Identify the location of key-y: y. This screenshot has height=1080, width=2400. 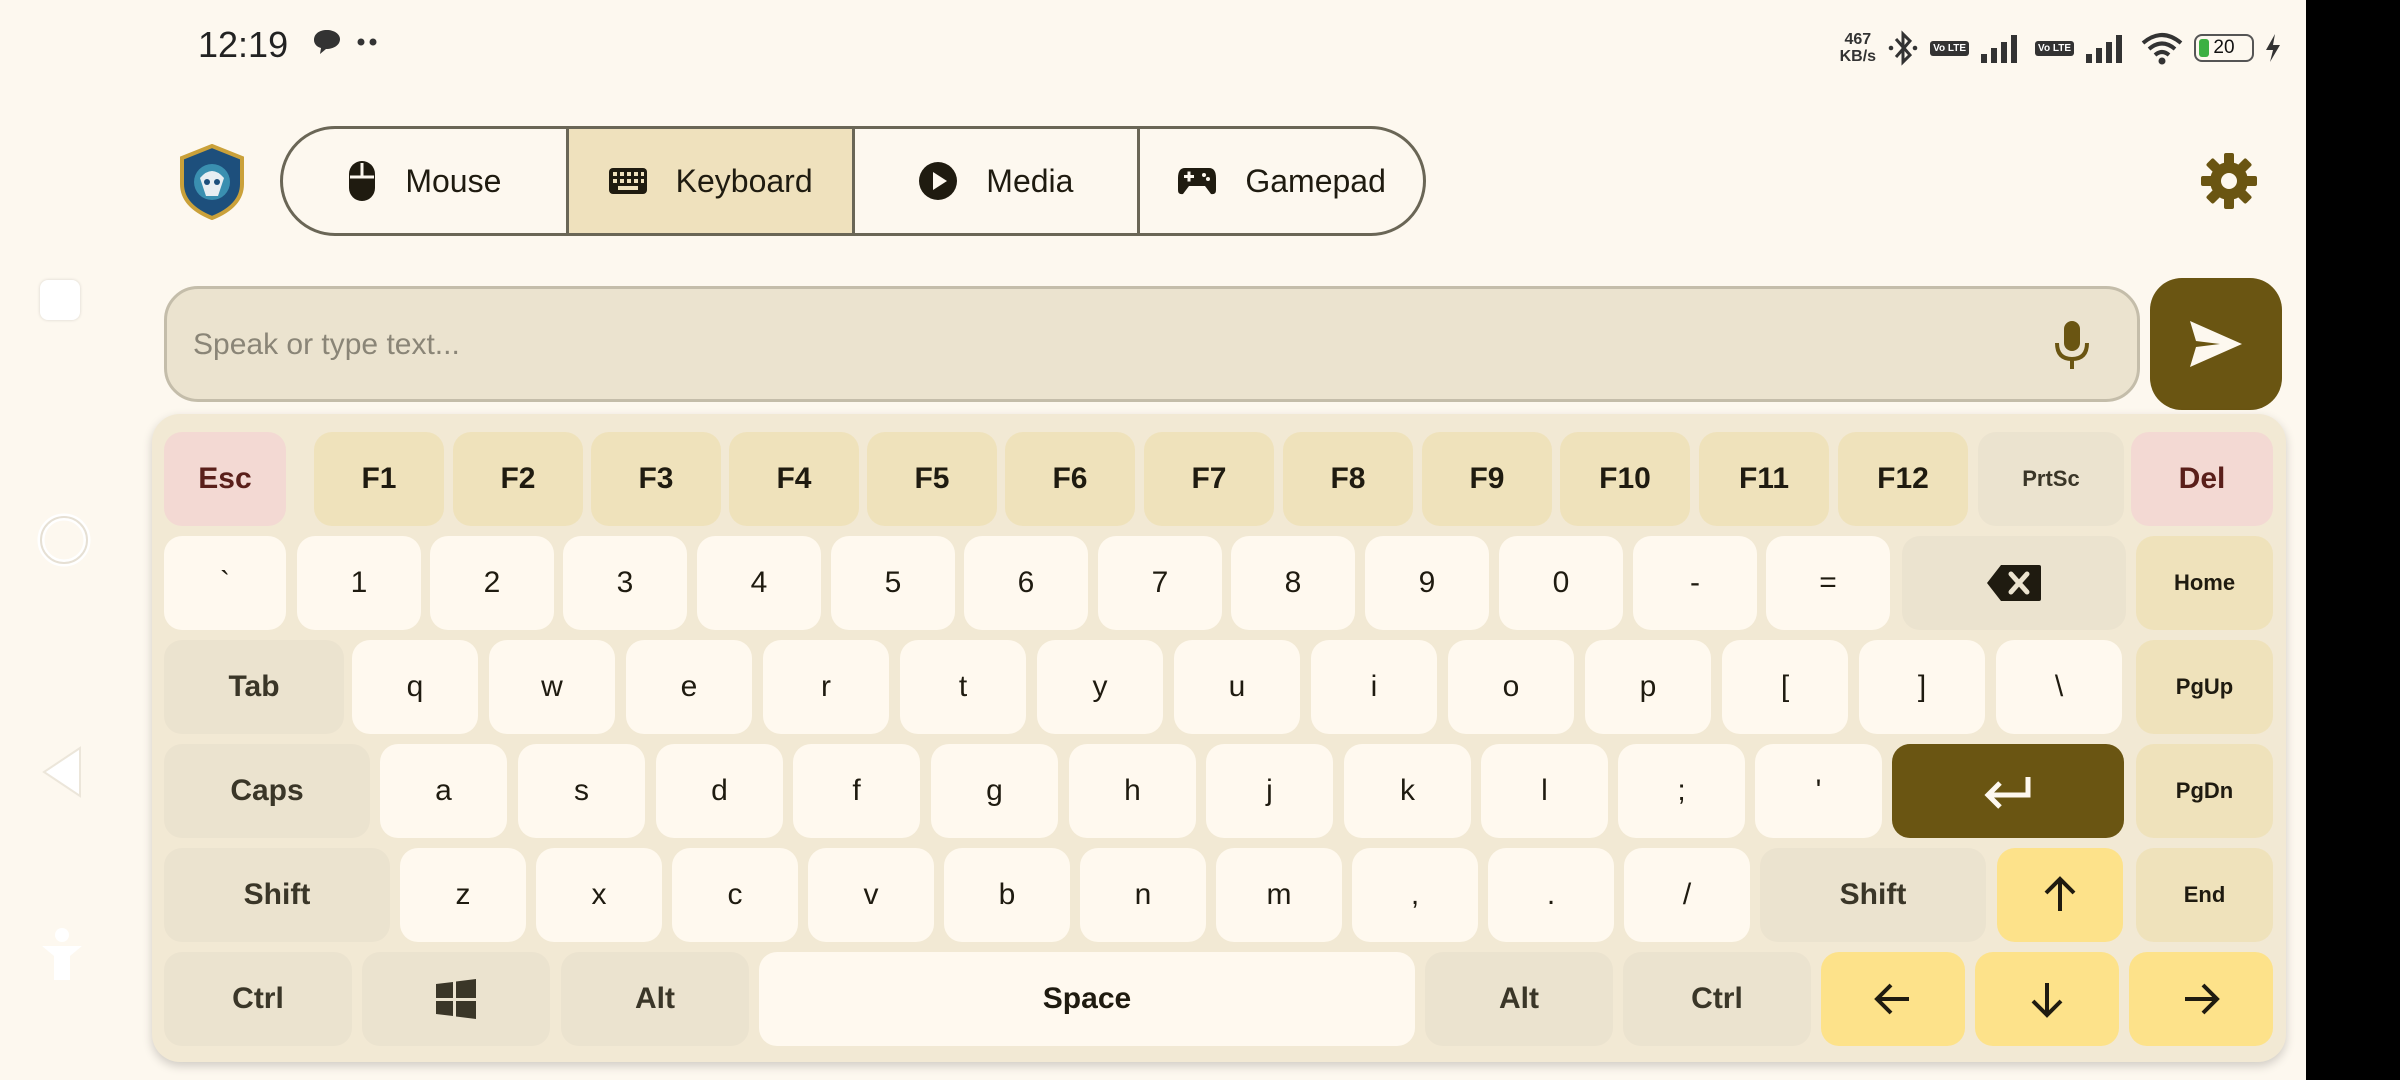
(1100, 687).